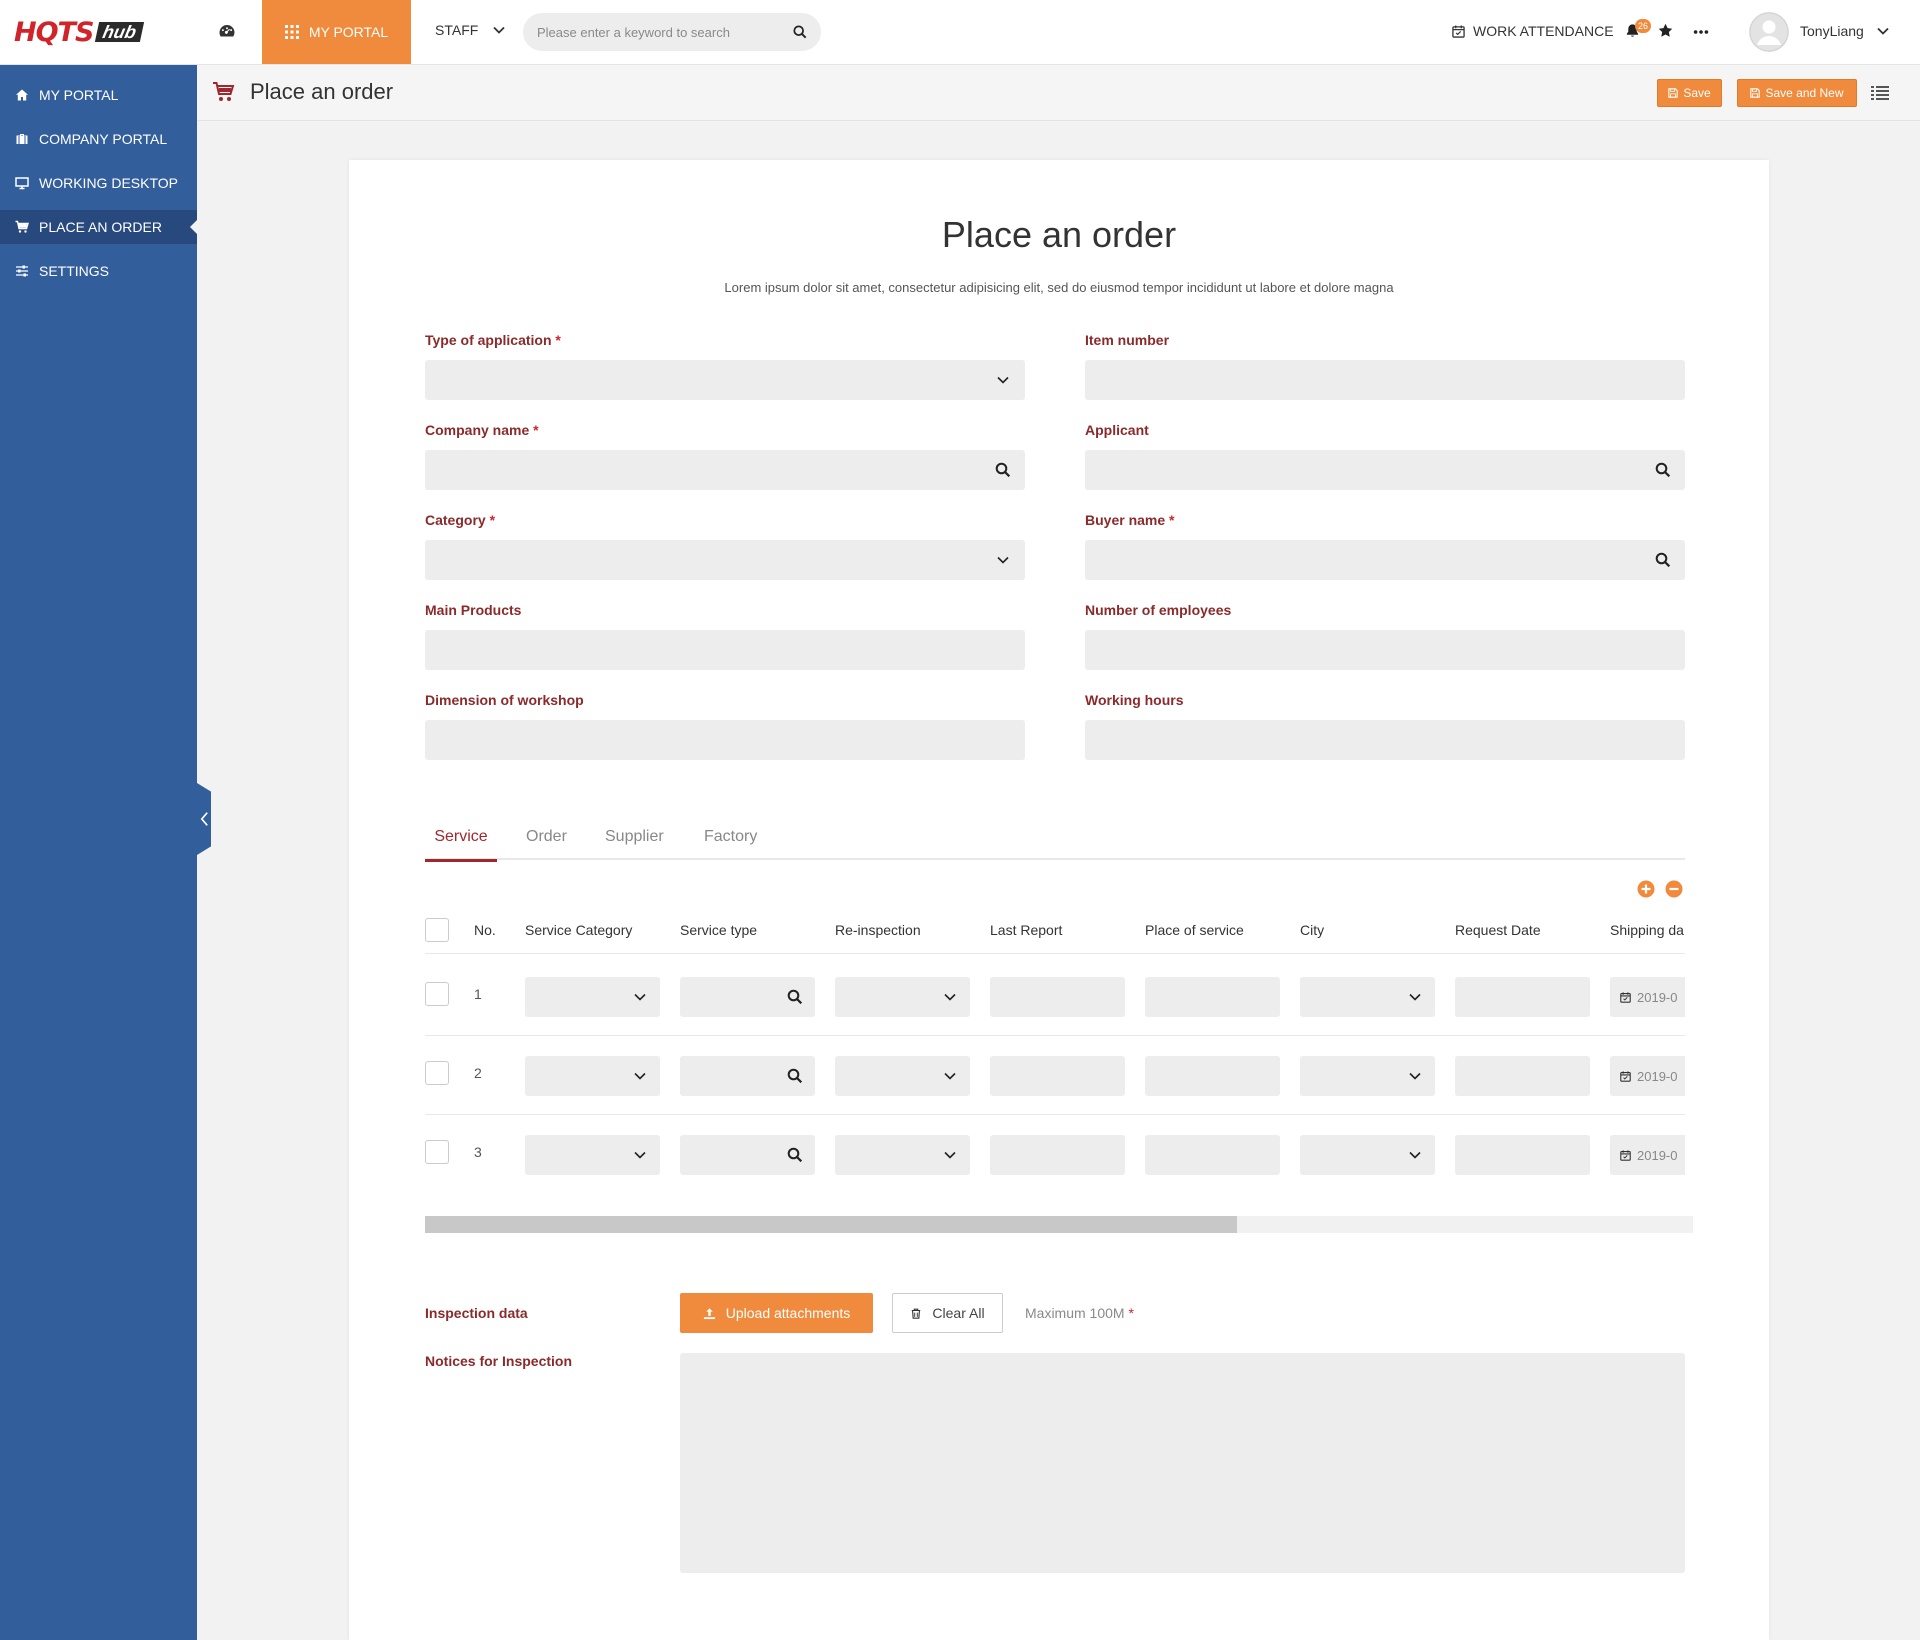  Describe the element at coordinates (1385, 740) in the screenshot. I see `working-hours-field` at that location.